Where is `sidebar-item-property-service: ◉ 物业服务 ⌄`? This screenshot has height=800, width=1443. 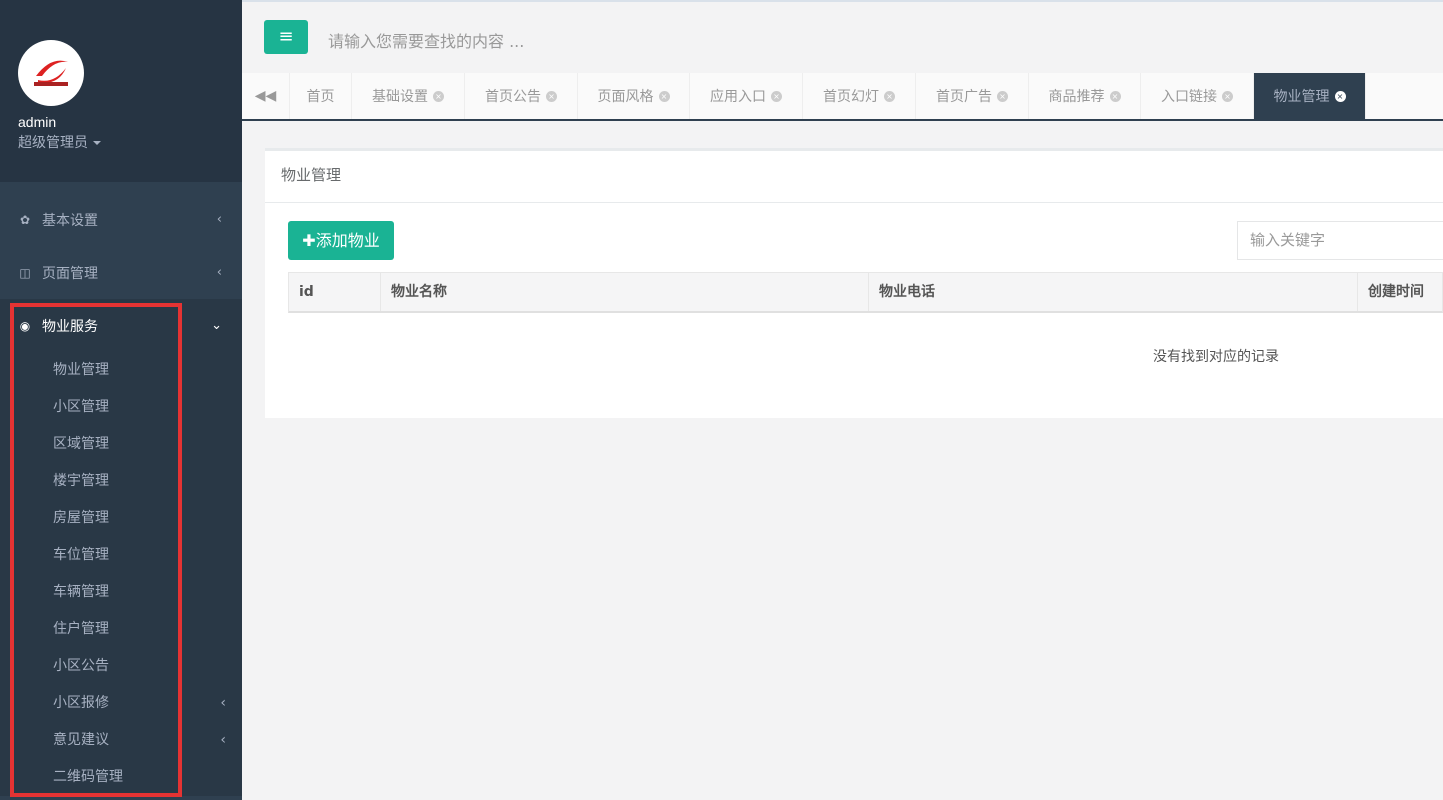
sidebar-item-property-service: ◉ 物业服务 ⌄ is located at coordinates (121, 325).